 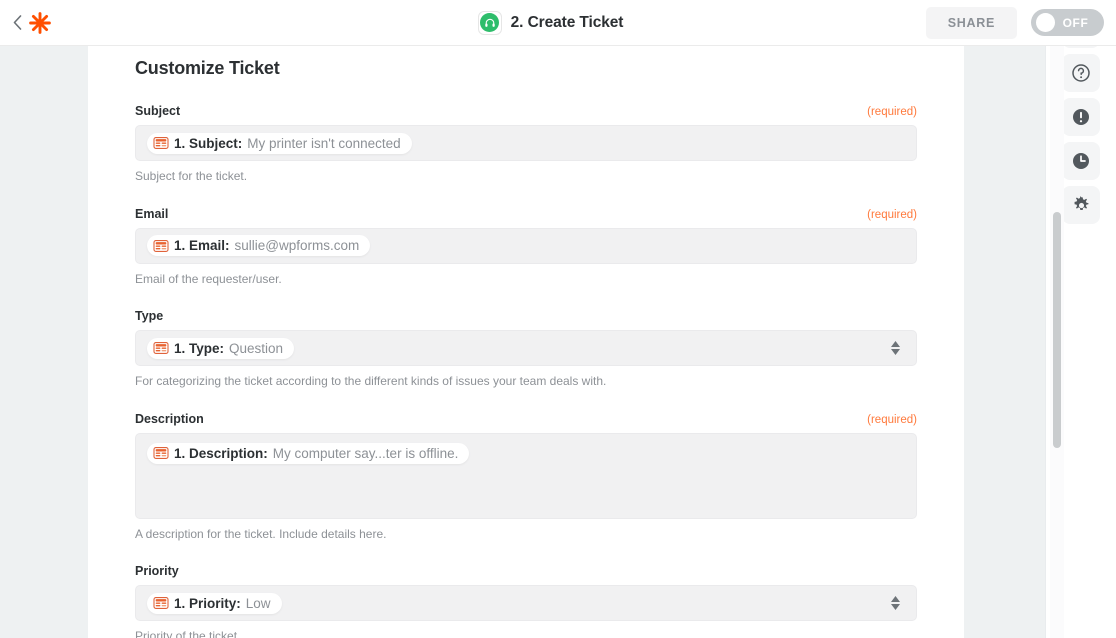 I want to click on toggle-state-label: OFF, so click(x=1075, y=22).